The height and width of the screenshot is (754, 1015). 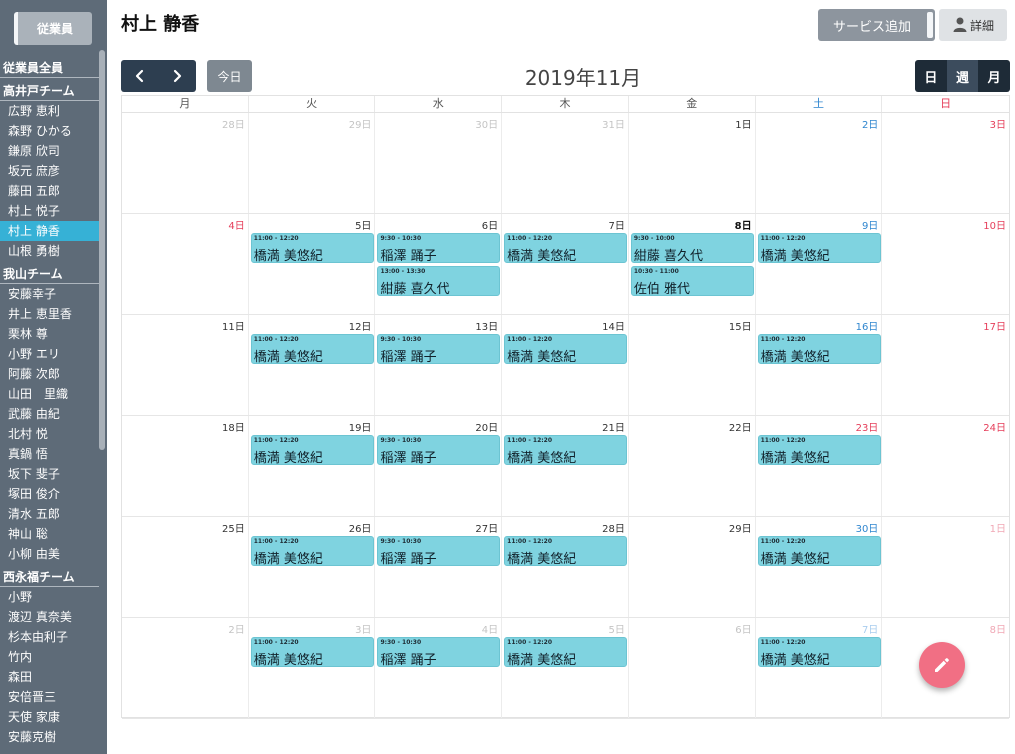 I want to click on day-cell: 25日, so click(x=185, y=567).